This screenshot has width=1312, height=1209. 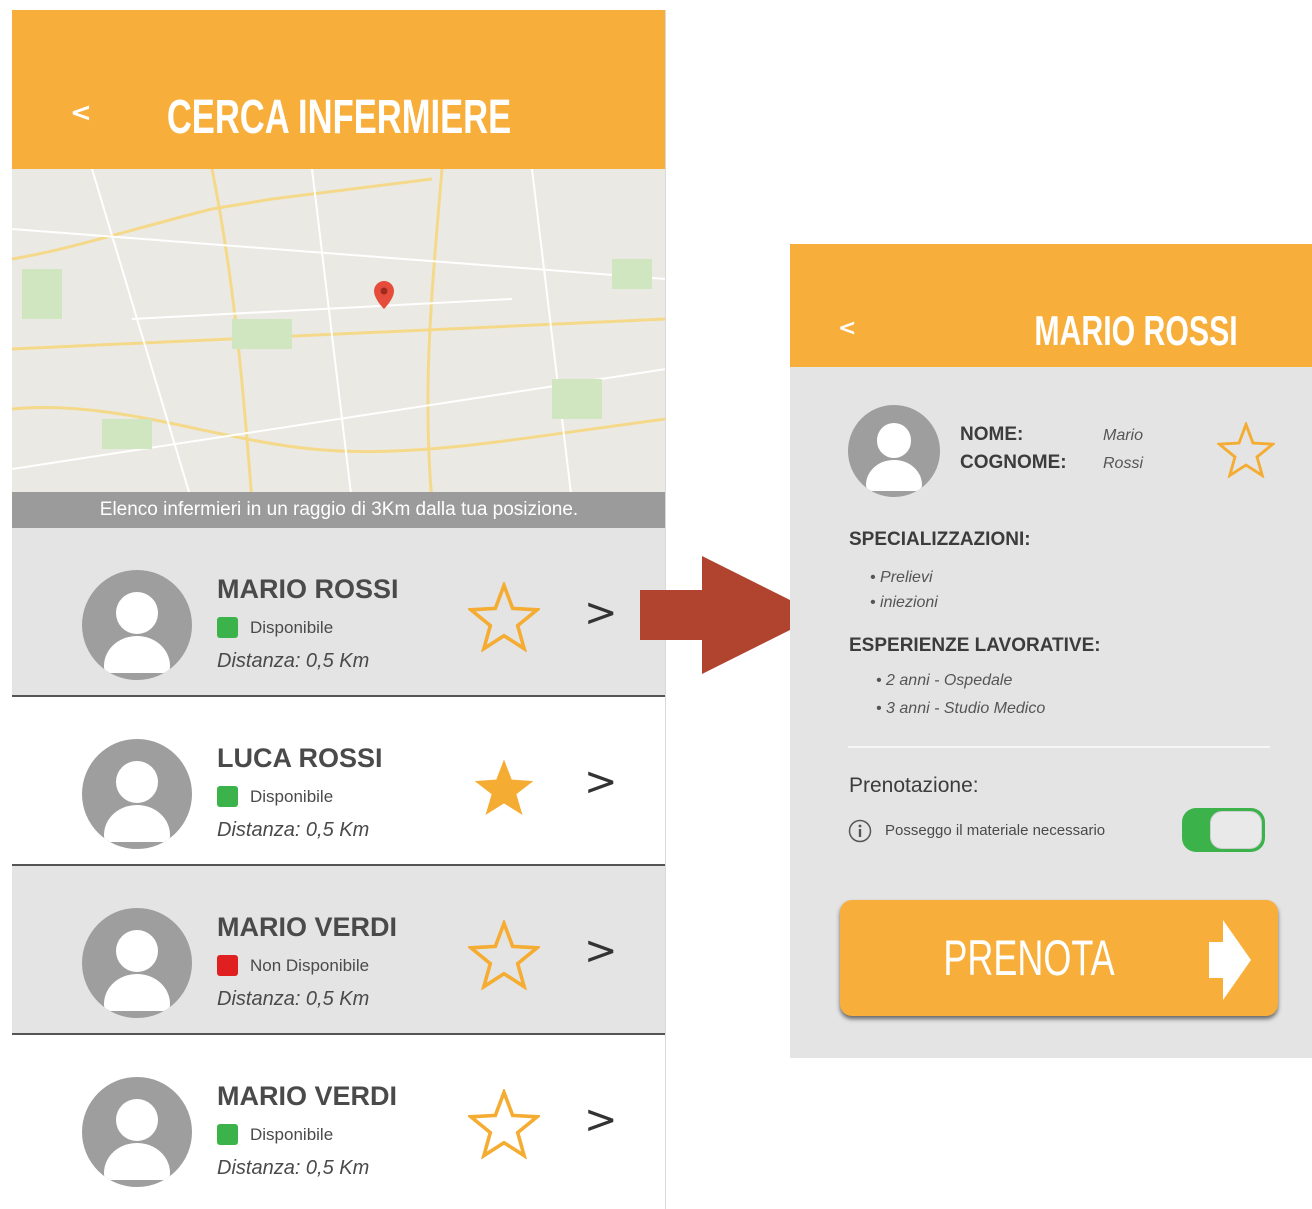 I want to click on page-title: CERCA INFERMIERE, so click(x=339, y=117).